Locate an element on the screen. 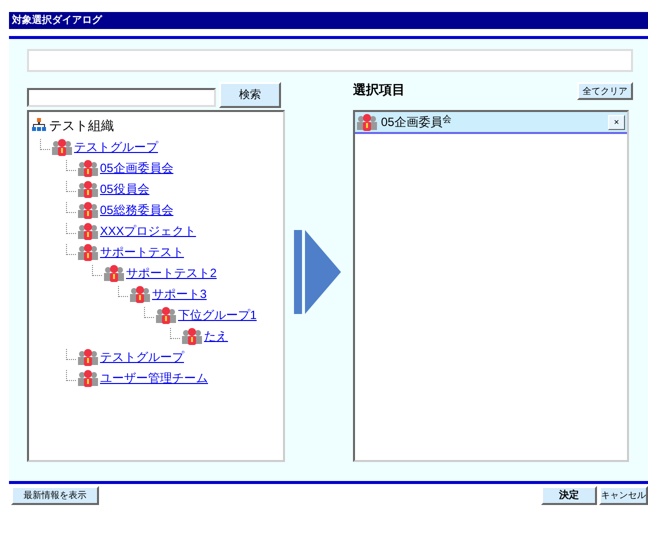 The width and height of the screenshot is (648, 556). organization-icon is located at coordinates (39, 125).